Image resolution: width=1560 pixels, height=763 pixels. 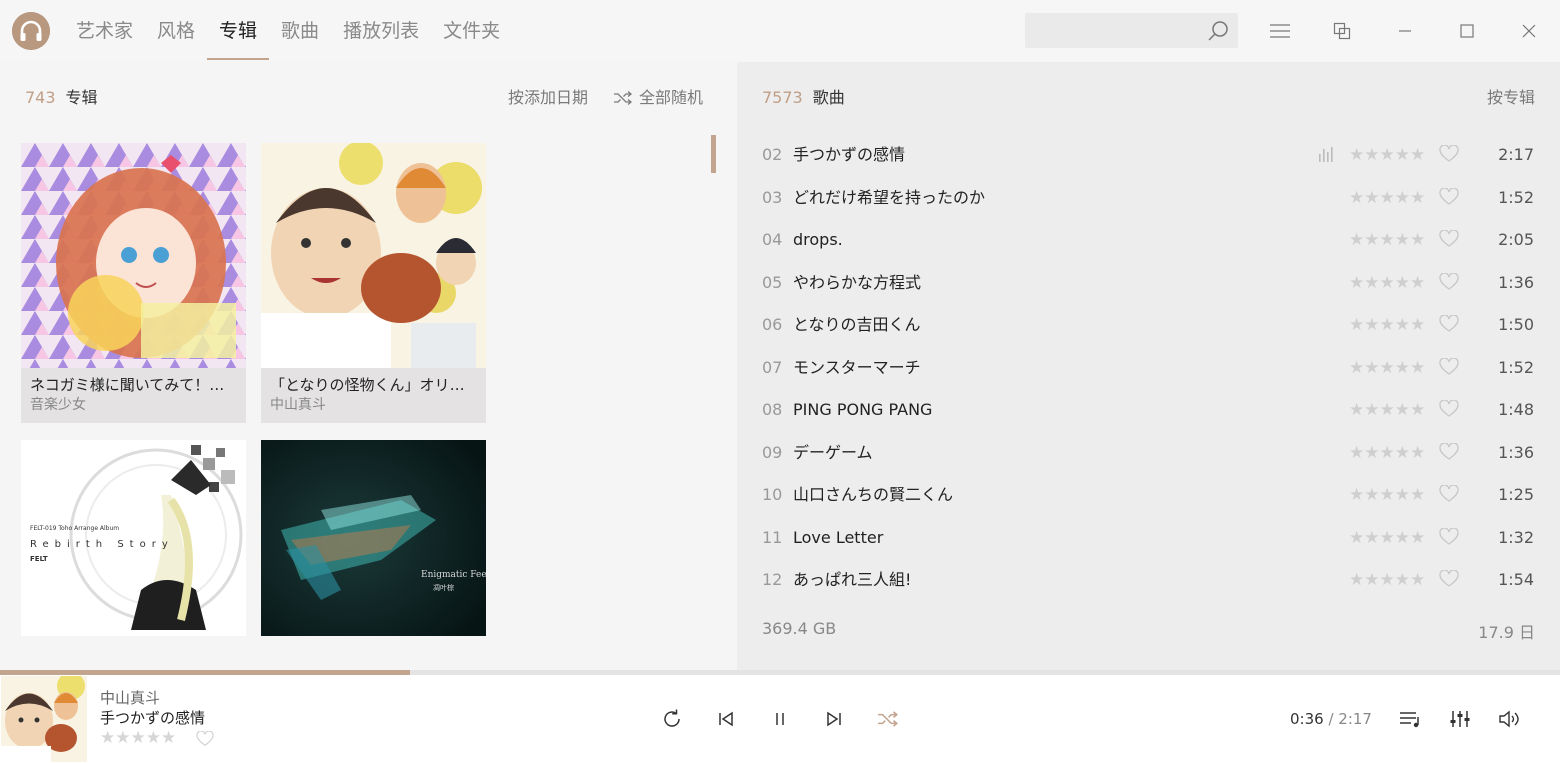 What do you see at coordinates (828, 97) in the screenshot?
I see `songs-label: 歌曲` at bounding box center [828, 97].